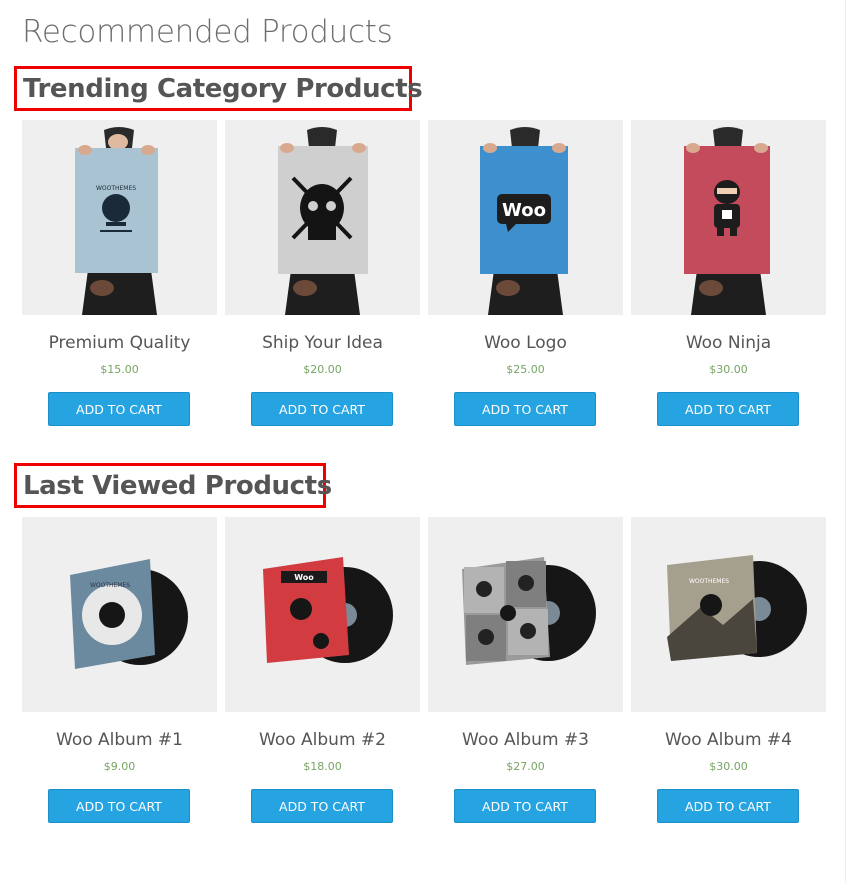  Describe the element at coordinates (119, 343) in the screenshot. I see `product-name: Premium Quality` at that location.